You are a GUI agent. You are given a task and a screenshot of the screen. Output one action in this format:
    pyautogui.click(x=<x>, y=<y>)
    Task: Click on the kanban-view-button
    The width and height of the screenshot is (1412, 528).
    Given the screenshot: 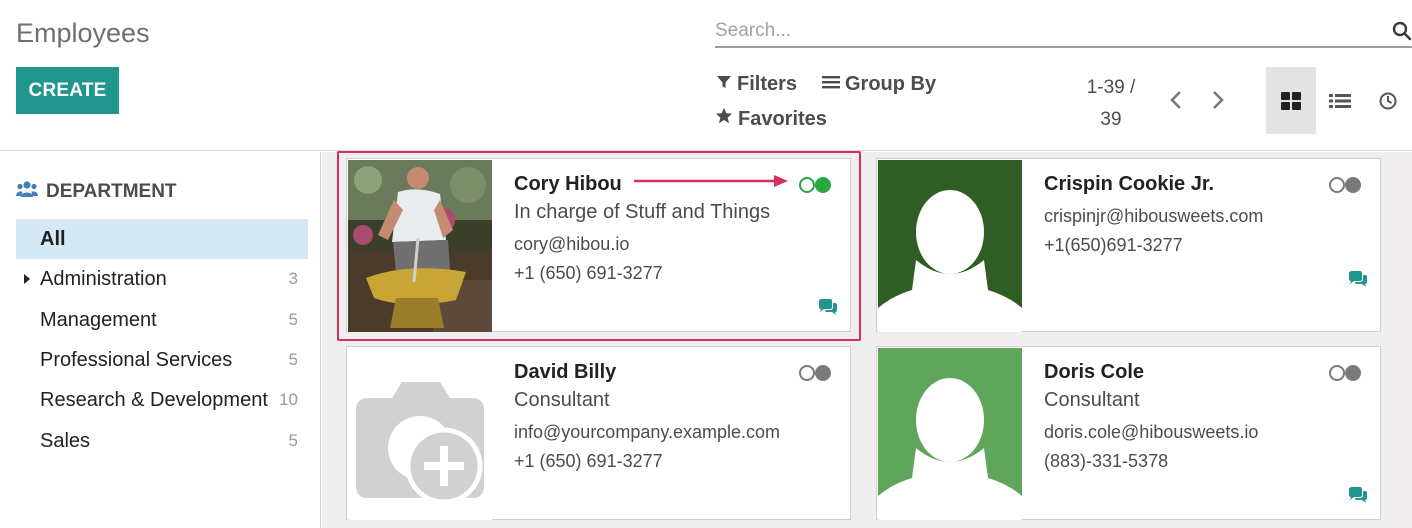 What is the action you would take?
    pyautogui.click(x=1291, y=100)
    